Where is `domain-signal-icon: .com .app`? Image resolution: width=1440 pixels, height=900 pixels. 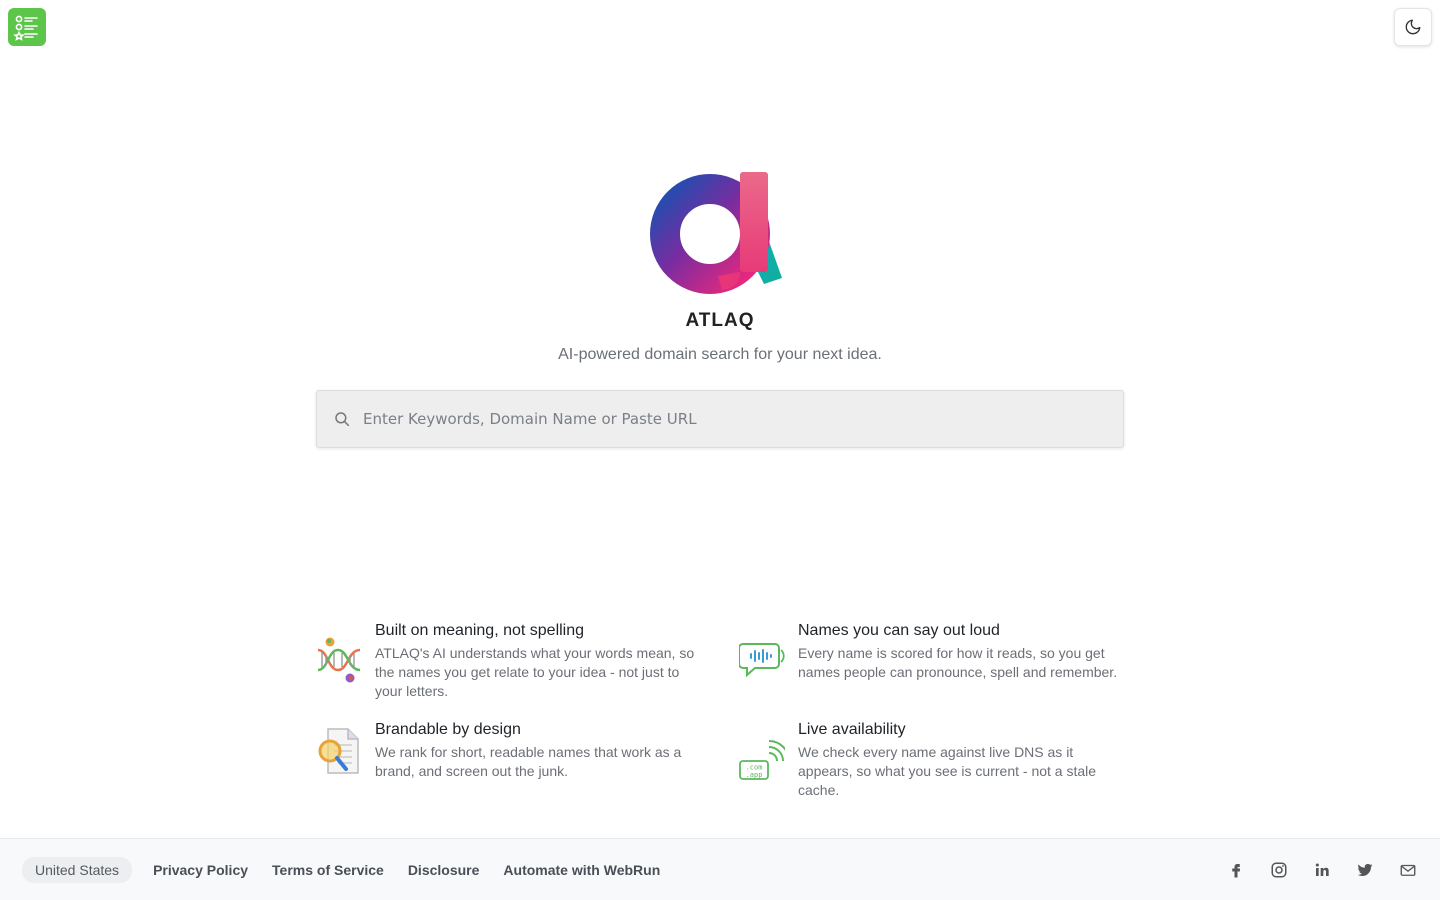 domain-signal-icon: .com .app is located at coordinates (762, 760).